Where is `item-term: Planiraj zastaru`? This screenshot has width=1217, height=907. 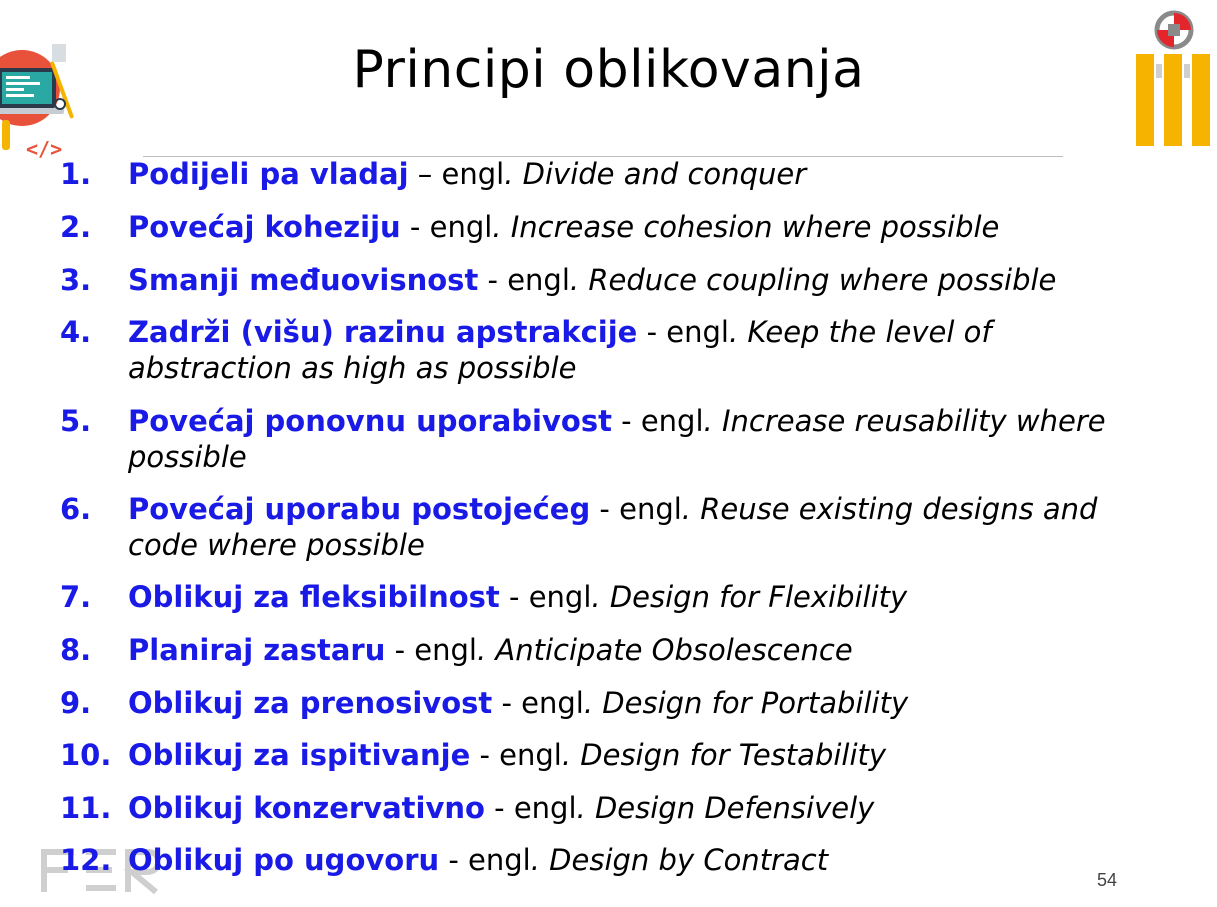 item-term: Planiraj zastaru is located at coordinates (257, 650).